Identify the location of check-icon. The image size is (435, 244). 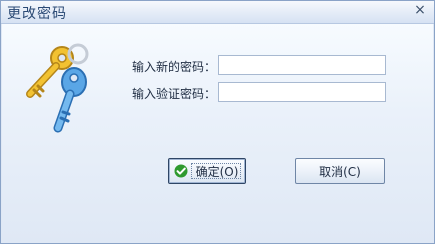
(181, 171).